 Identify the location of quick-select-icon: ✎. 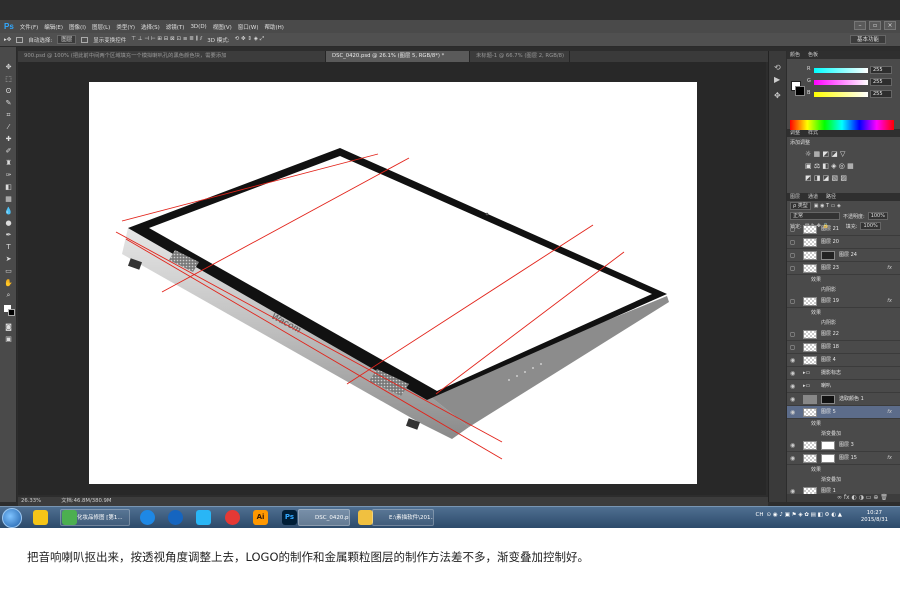
(8, 103).